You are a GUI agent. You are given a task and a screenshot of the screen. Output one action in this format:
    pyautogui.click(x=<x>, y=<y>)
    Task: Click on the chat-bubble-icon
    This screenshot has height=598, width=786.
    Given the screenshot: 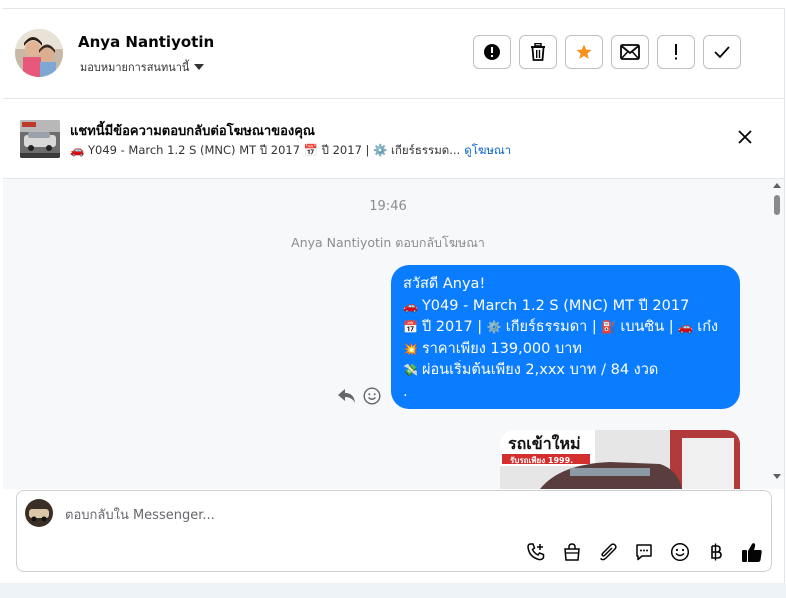 What is the action you would take?
    pyautogui.click(x=644, y=552)
    